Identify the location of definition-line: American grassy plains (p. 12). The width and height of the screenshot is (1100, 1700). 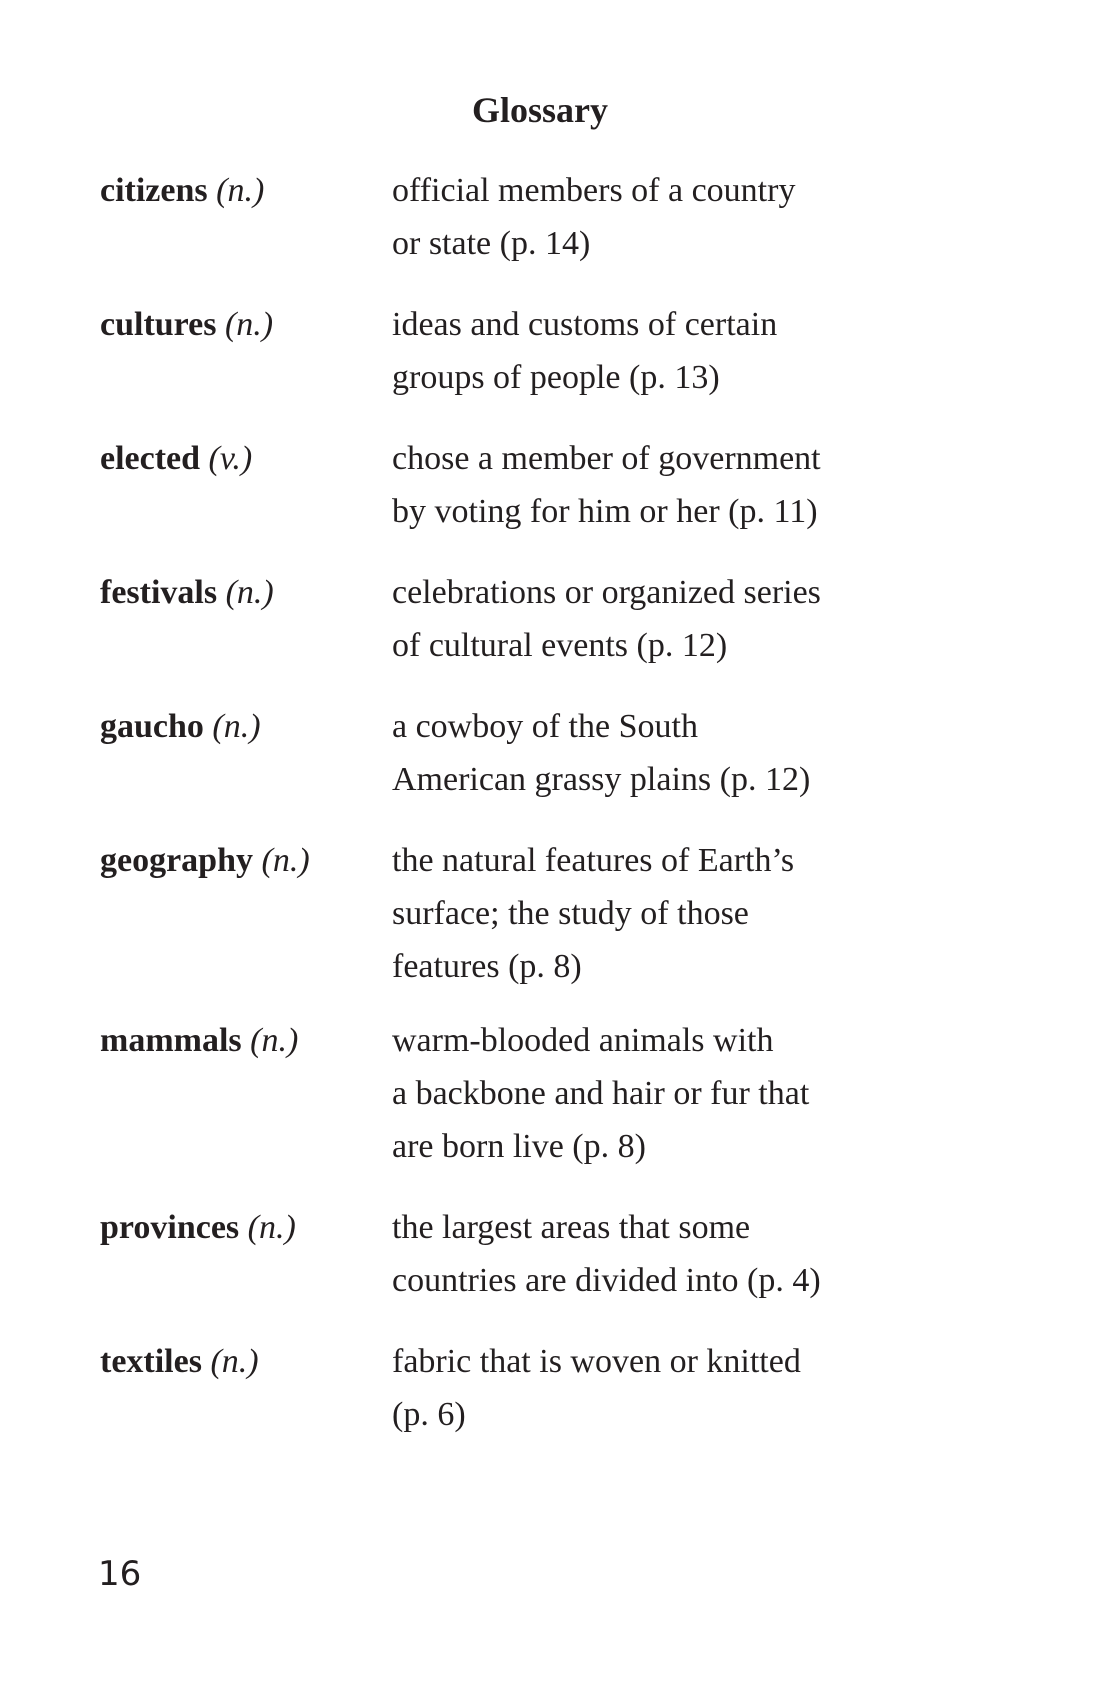
(601, 779).